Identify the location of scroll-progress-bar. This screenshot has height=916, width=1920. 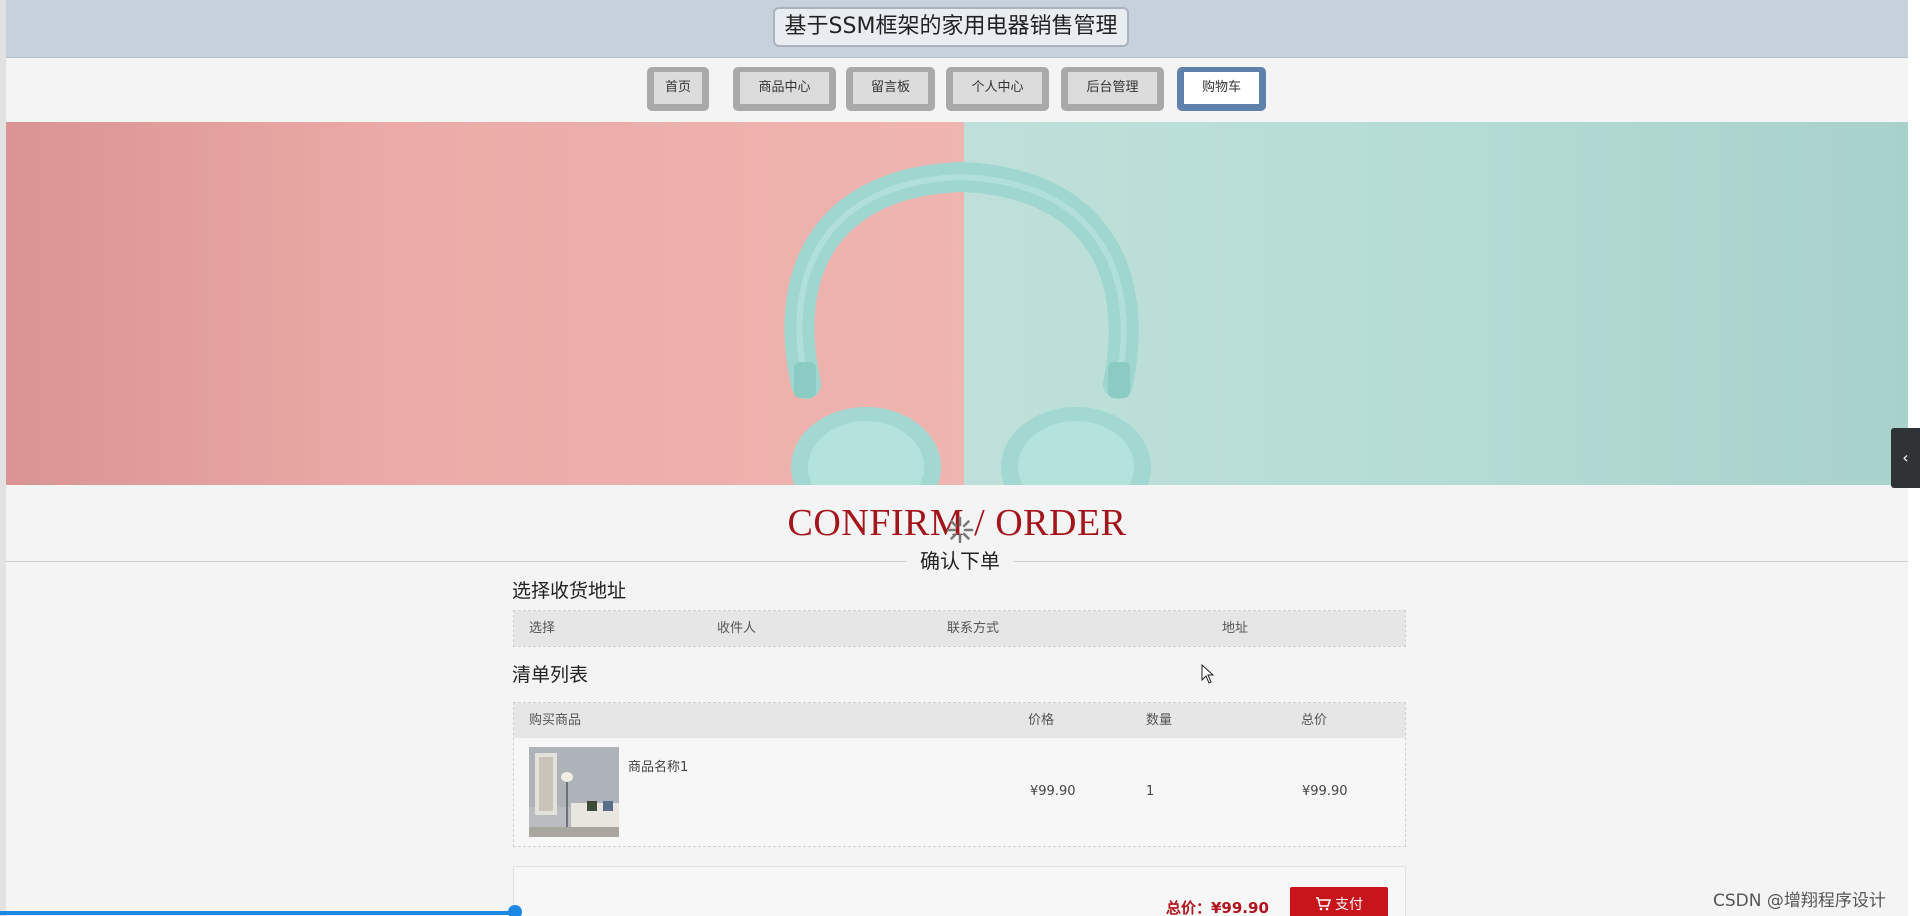
(258, 913).